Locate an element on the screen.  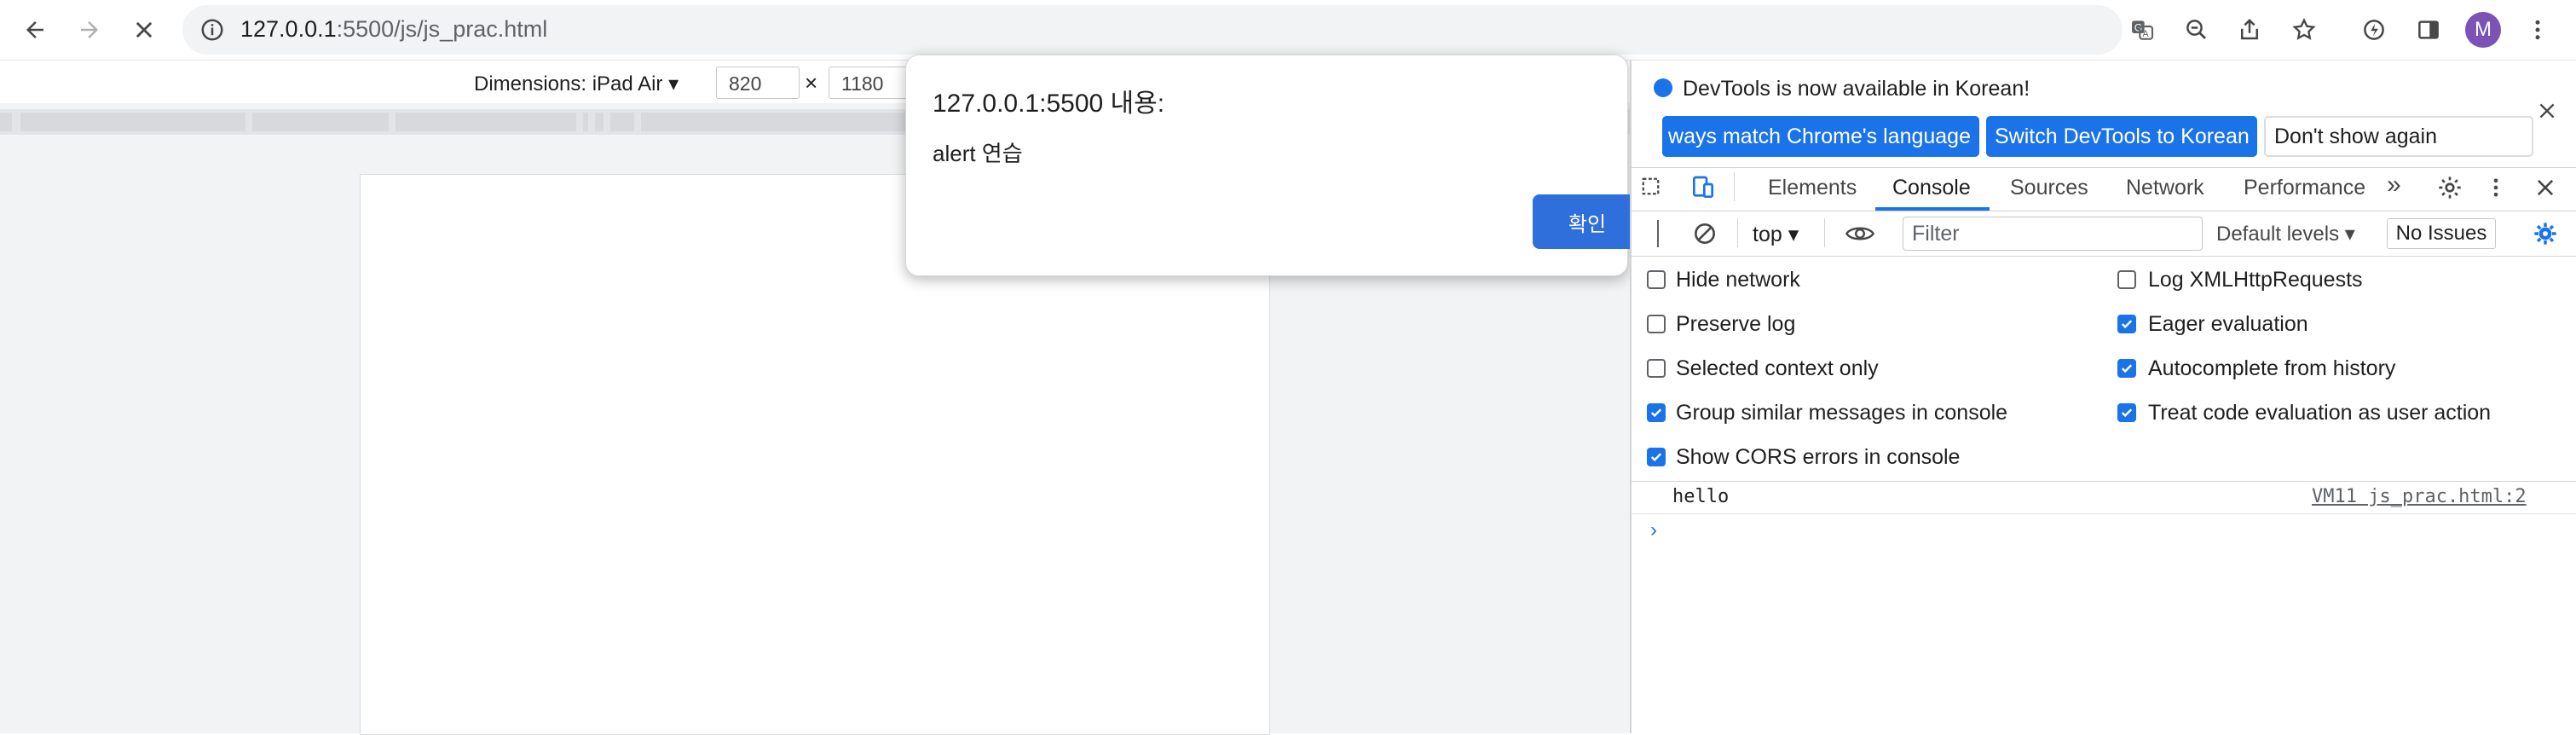
close-icon is located at coordinates (2547, 110).